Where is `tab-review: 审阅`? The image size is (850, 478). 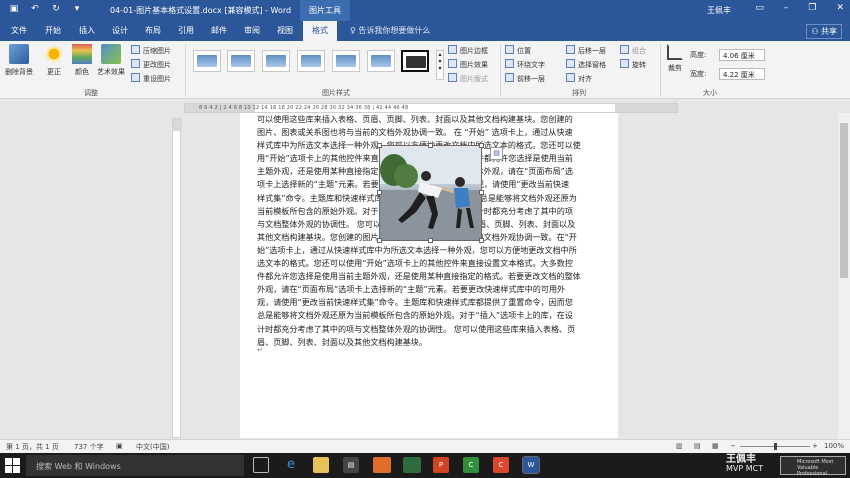 tab-review: 审阅 is located at coordinates (252, 30).